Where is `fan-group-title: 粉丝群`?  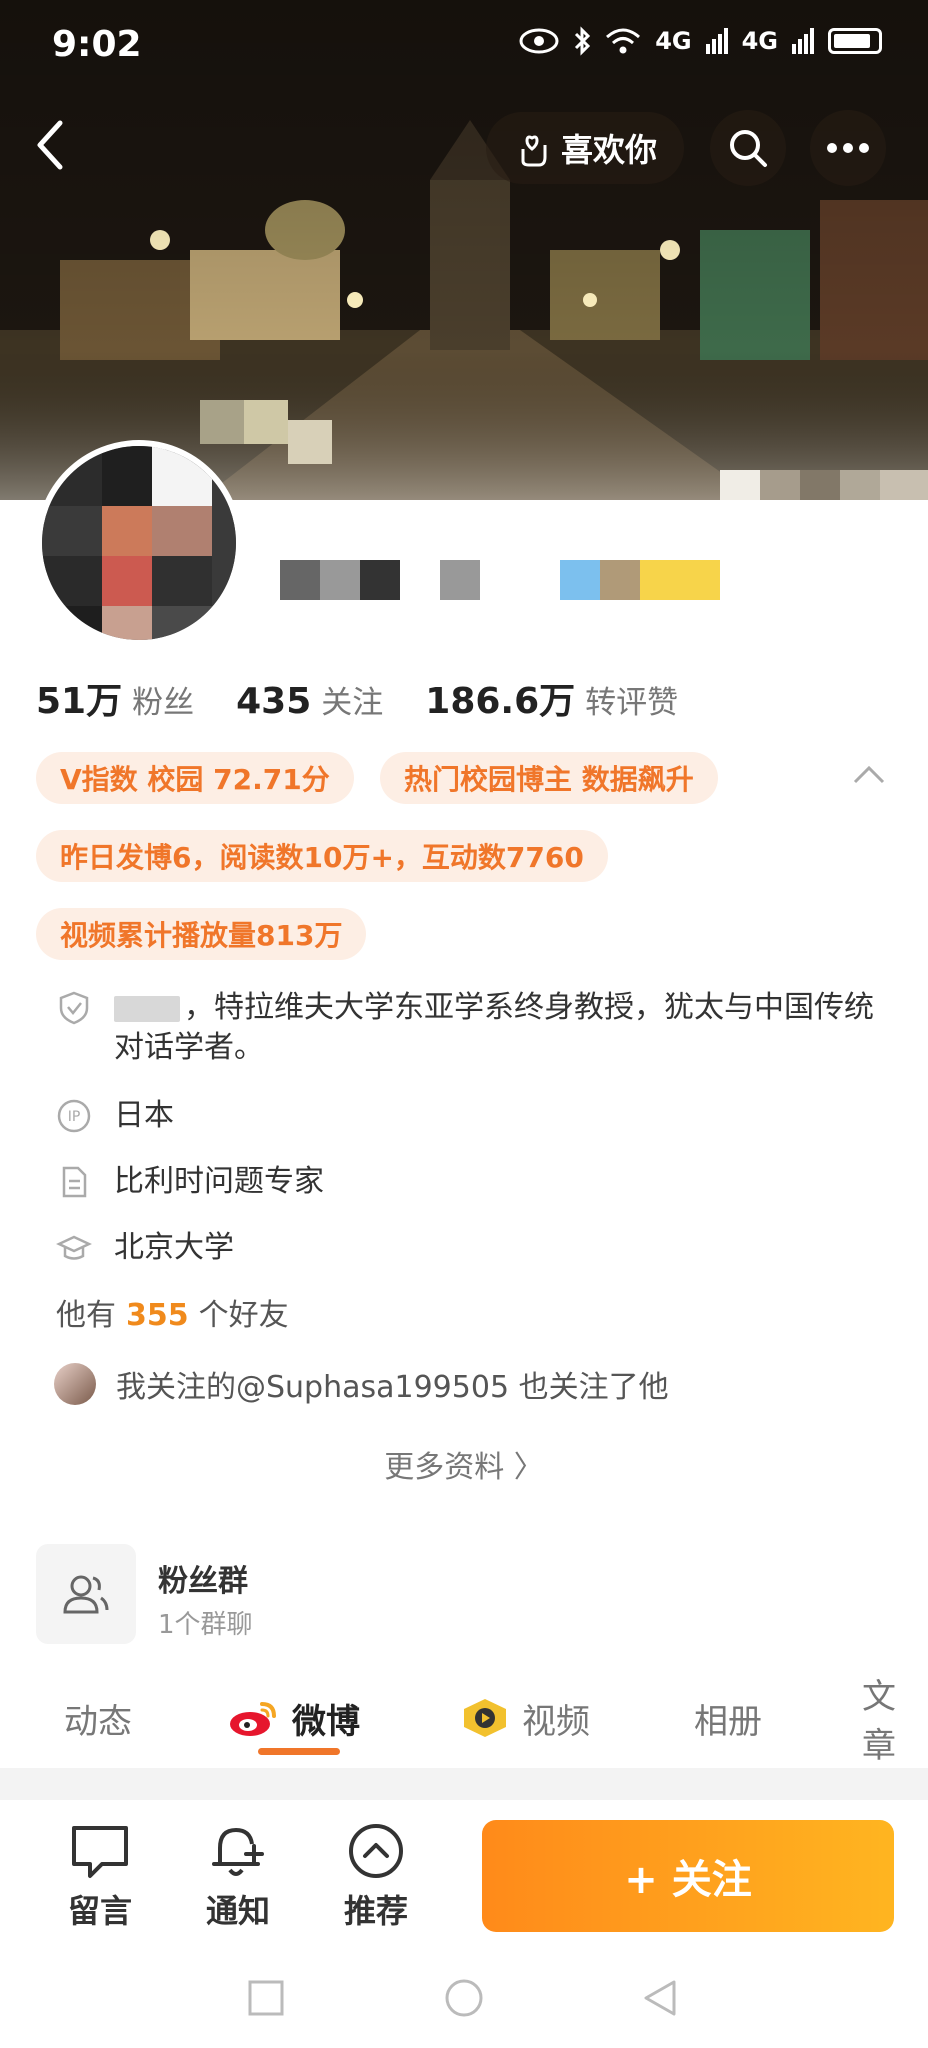
fan-group-title: 粉丝群 is located at coordinates (203, 1578).